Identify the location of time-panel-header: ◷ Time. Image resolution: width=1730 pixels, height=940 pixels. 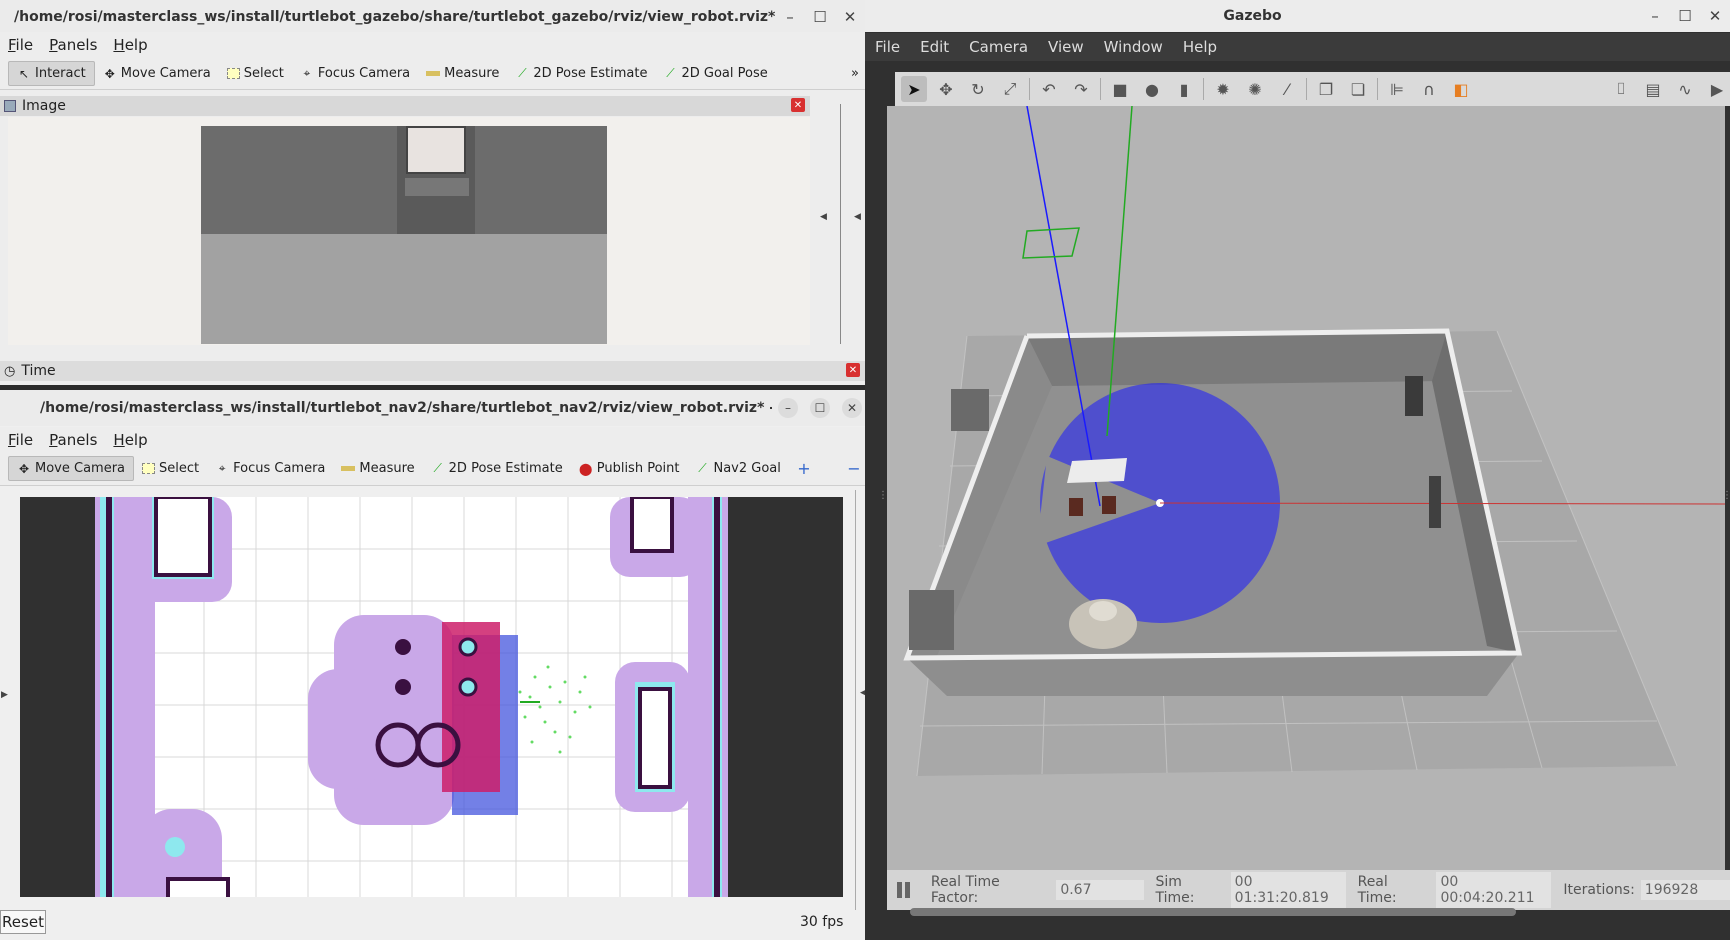
(432, 371).